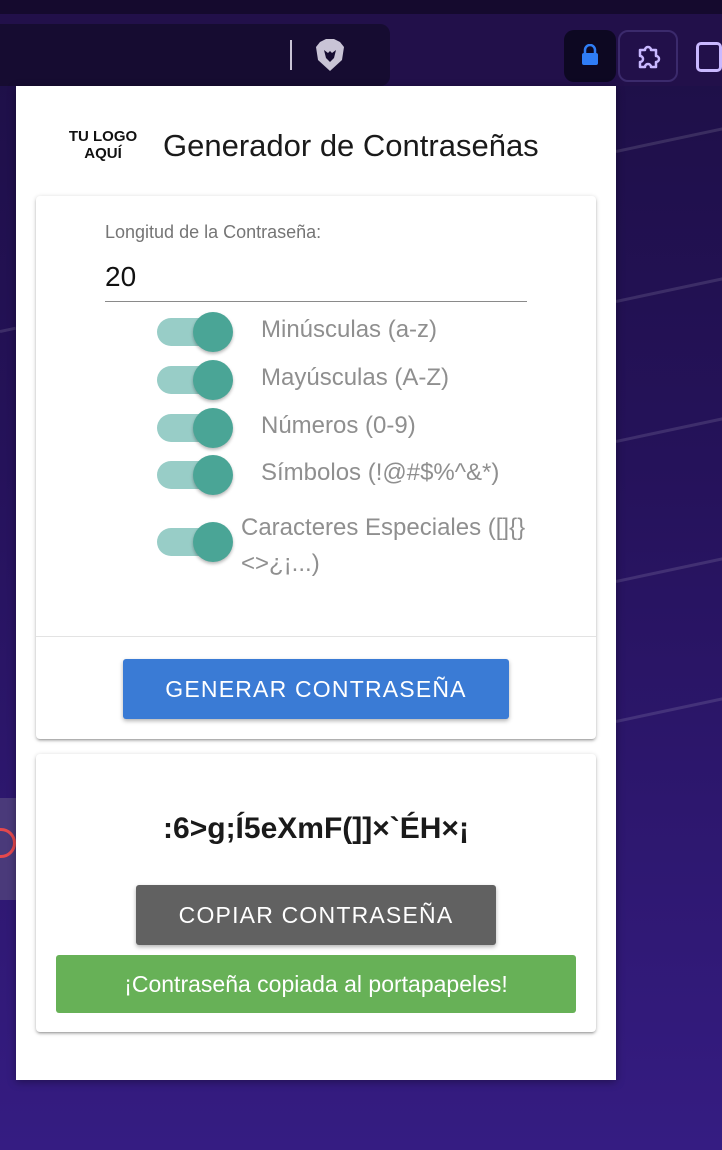 The height and width of the screenshot is (1150, 722). I want to click on symbols-toggle, so click(195, 474).